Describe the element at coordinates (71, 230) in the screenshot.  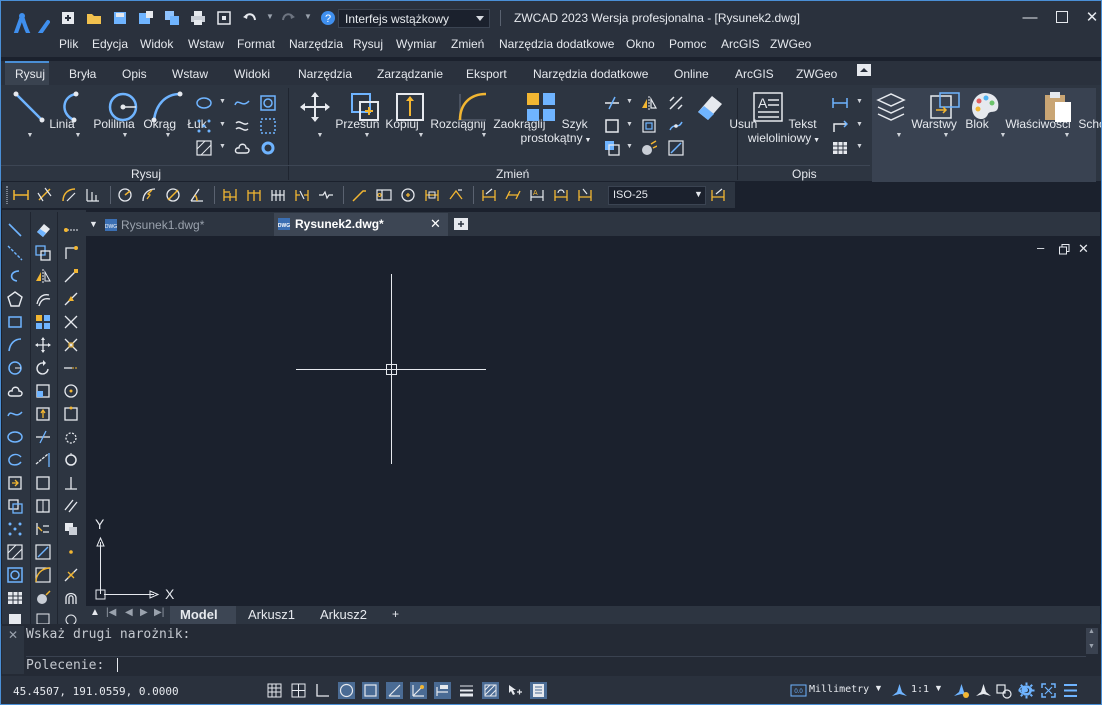
I see `snap-temporary-track-icon` at that location.